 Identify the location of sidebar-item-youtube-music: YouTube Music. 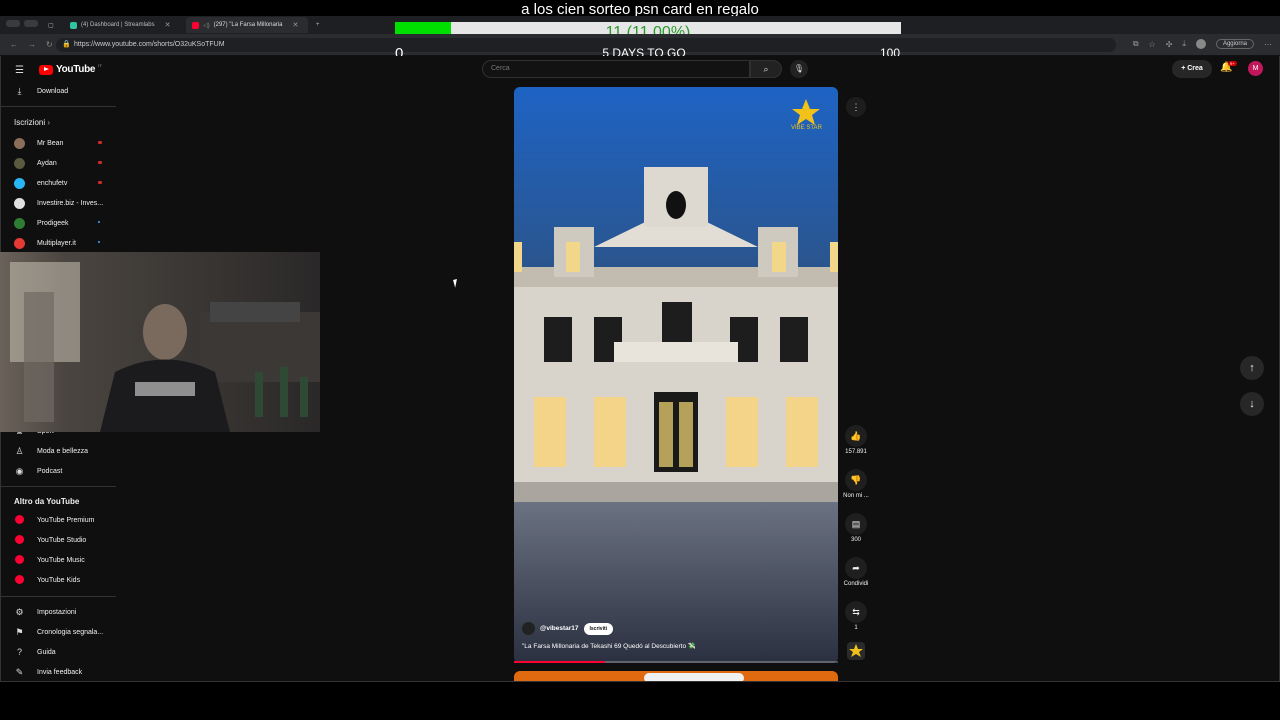
(61, 560).